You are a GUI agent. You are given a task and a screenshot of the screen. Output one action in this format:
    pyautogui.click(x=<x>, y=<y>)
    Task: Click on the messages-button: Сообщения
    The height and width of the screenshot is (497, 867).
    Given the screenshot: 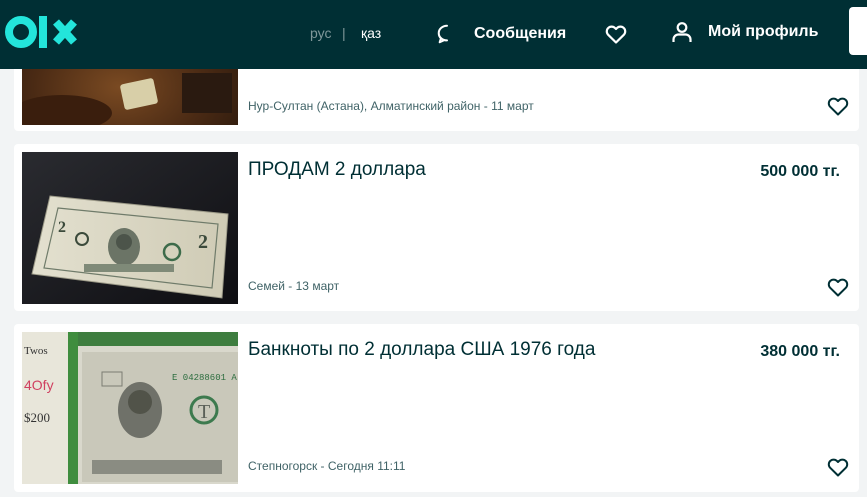 What is the action you would take?
    pyautogui.click(x=501, y=34)
    